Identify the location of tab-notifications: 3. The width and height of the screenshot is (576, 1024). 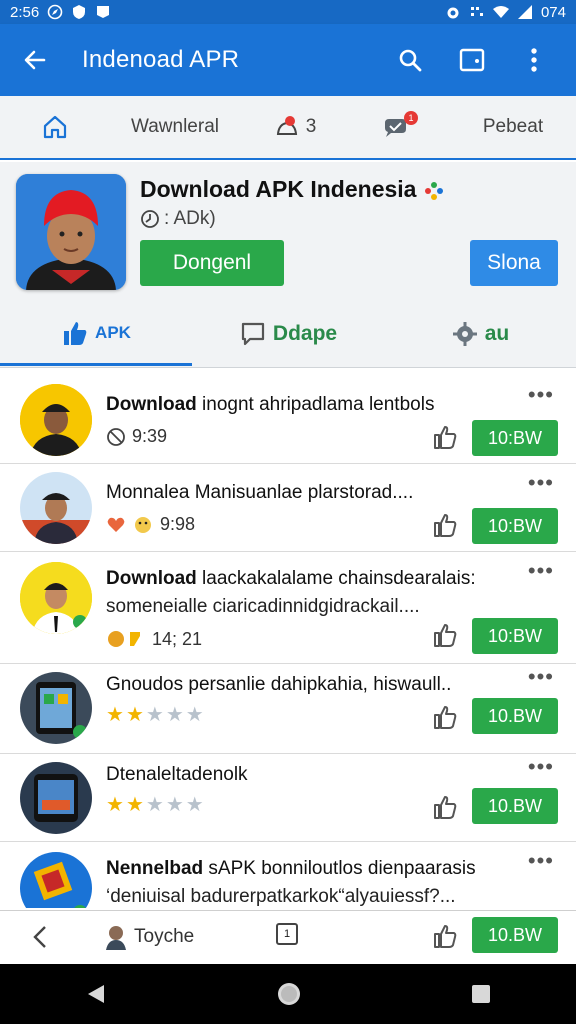
(295, 127).